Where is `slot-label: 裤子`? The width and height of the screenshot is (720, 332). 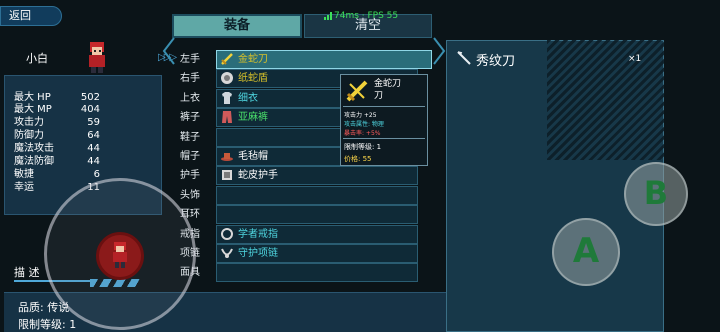
slot-label: 裤子 is located at coordinates (190, 118).